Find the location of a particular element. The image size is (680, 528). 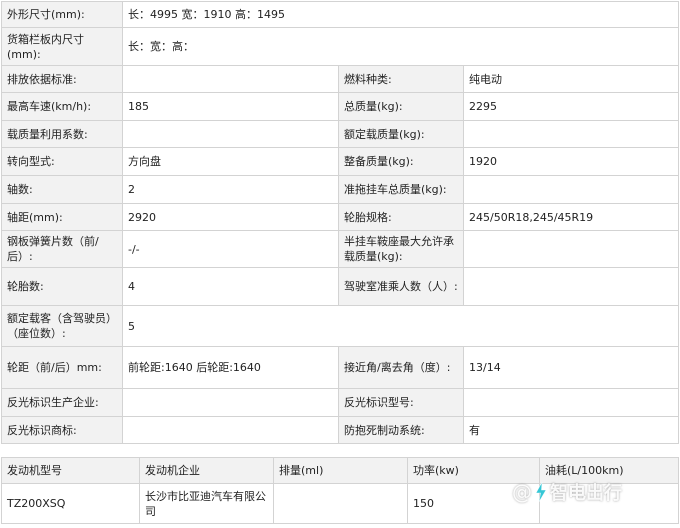

spec-label: 半挂车鞍座最大允许承载质量(kg): is located at coordinates (401, 249).